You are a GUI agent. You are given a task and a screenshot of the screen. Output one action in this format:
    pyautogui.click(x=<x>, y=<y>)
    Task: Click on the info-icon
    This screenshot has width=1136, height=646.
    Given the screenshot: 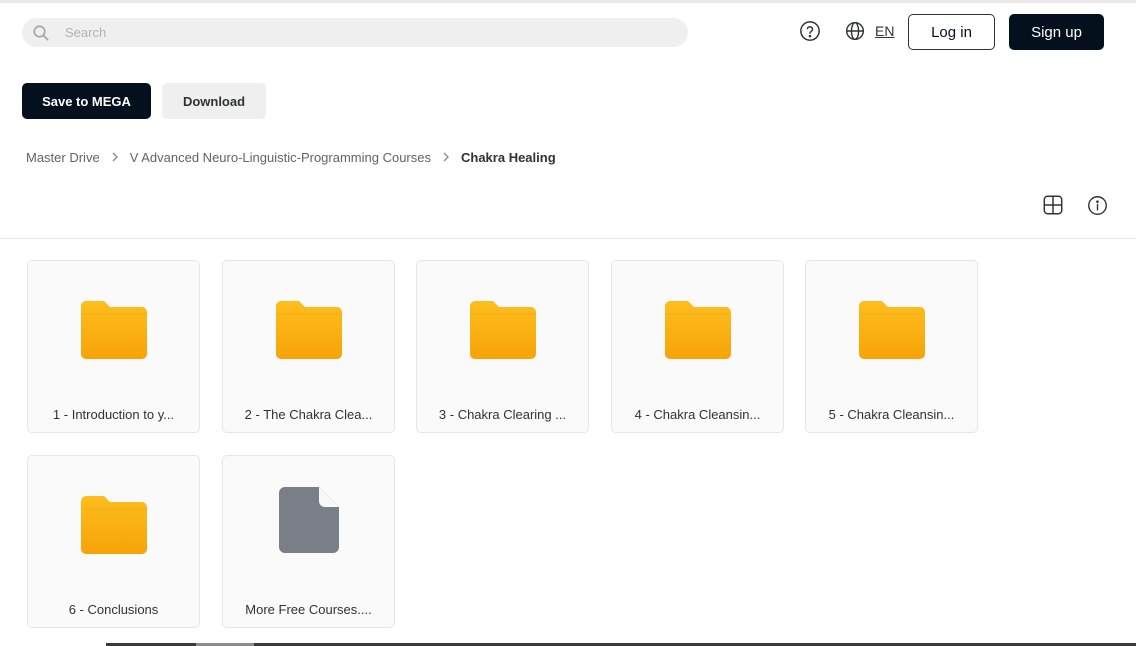 What is the action you would take?
    pyautogui.click(x=1097, y=205)
    